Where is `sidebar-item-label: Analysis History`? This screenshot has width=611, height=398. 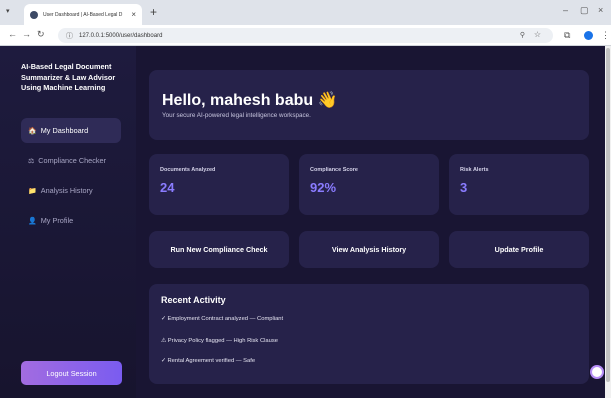 sidebar-item-label: Analysis History is located at coordinates (66, 190).